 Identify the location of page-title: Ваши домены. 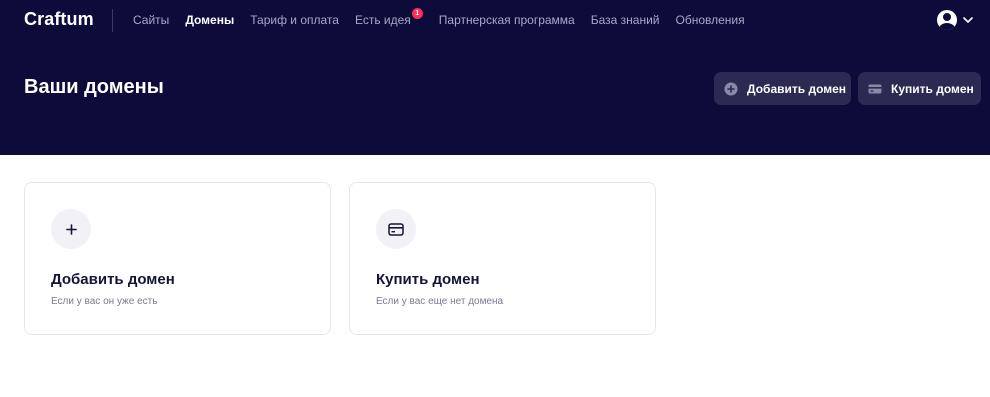
(94, 87).